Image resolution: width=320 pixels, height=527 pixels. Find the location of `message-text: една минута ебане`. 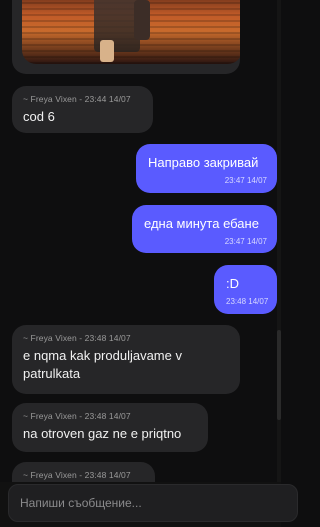

message-text: една минута ебане is located at coordinates (201, 223).